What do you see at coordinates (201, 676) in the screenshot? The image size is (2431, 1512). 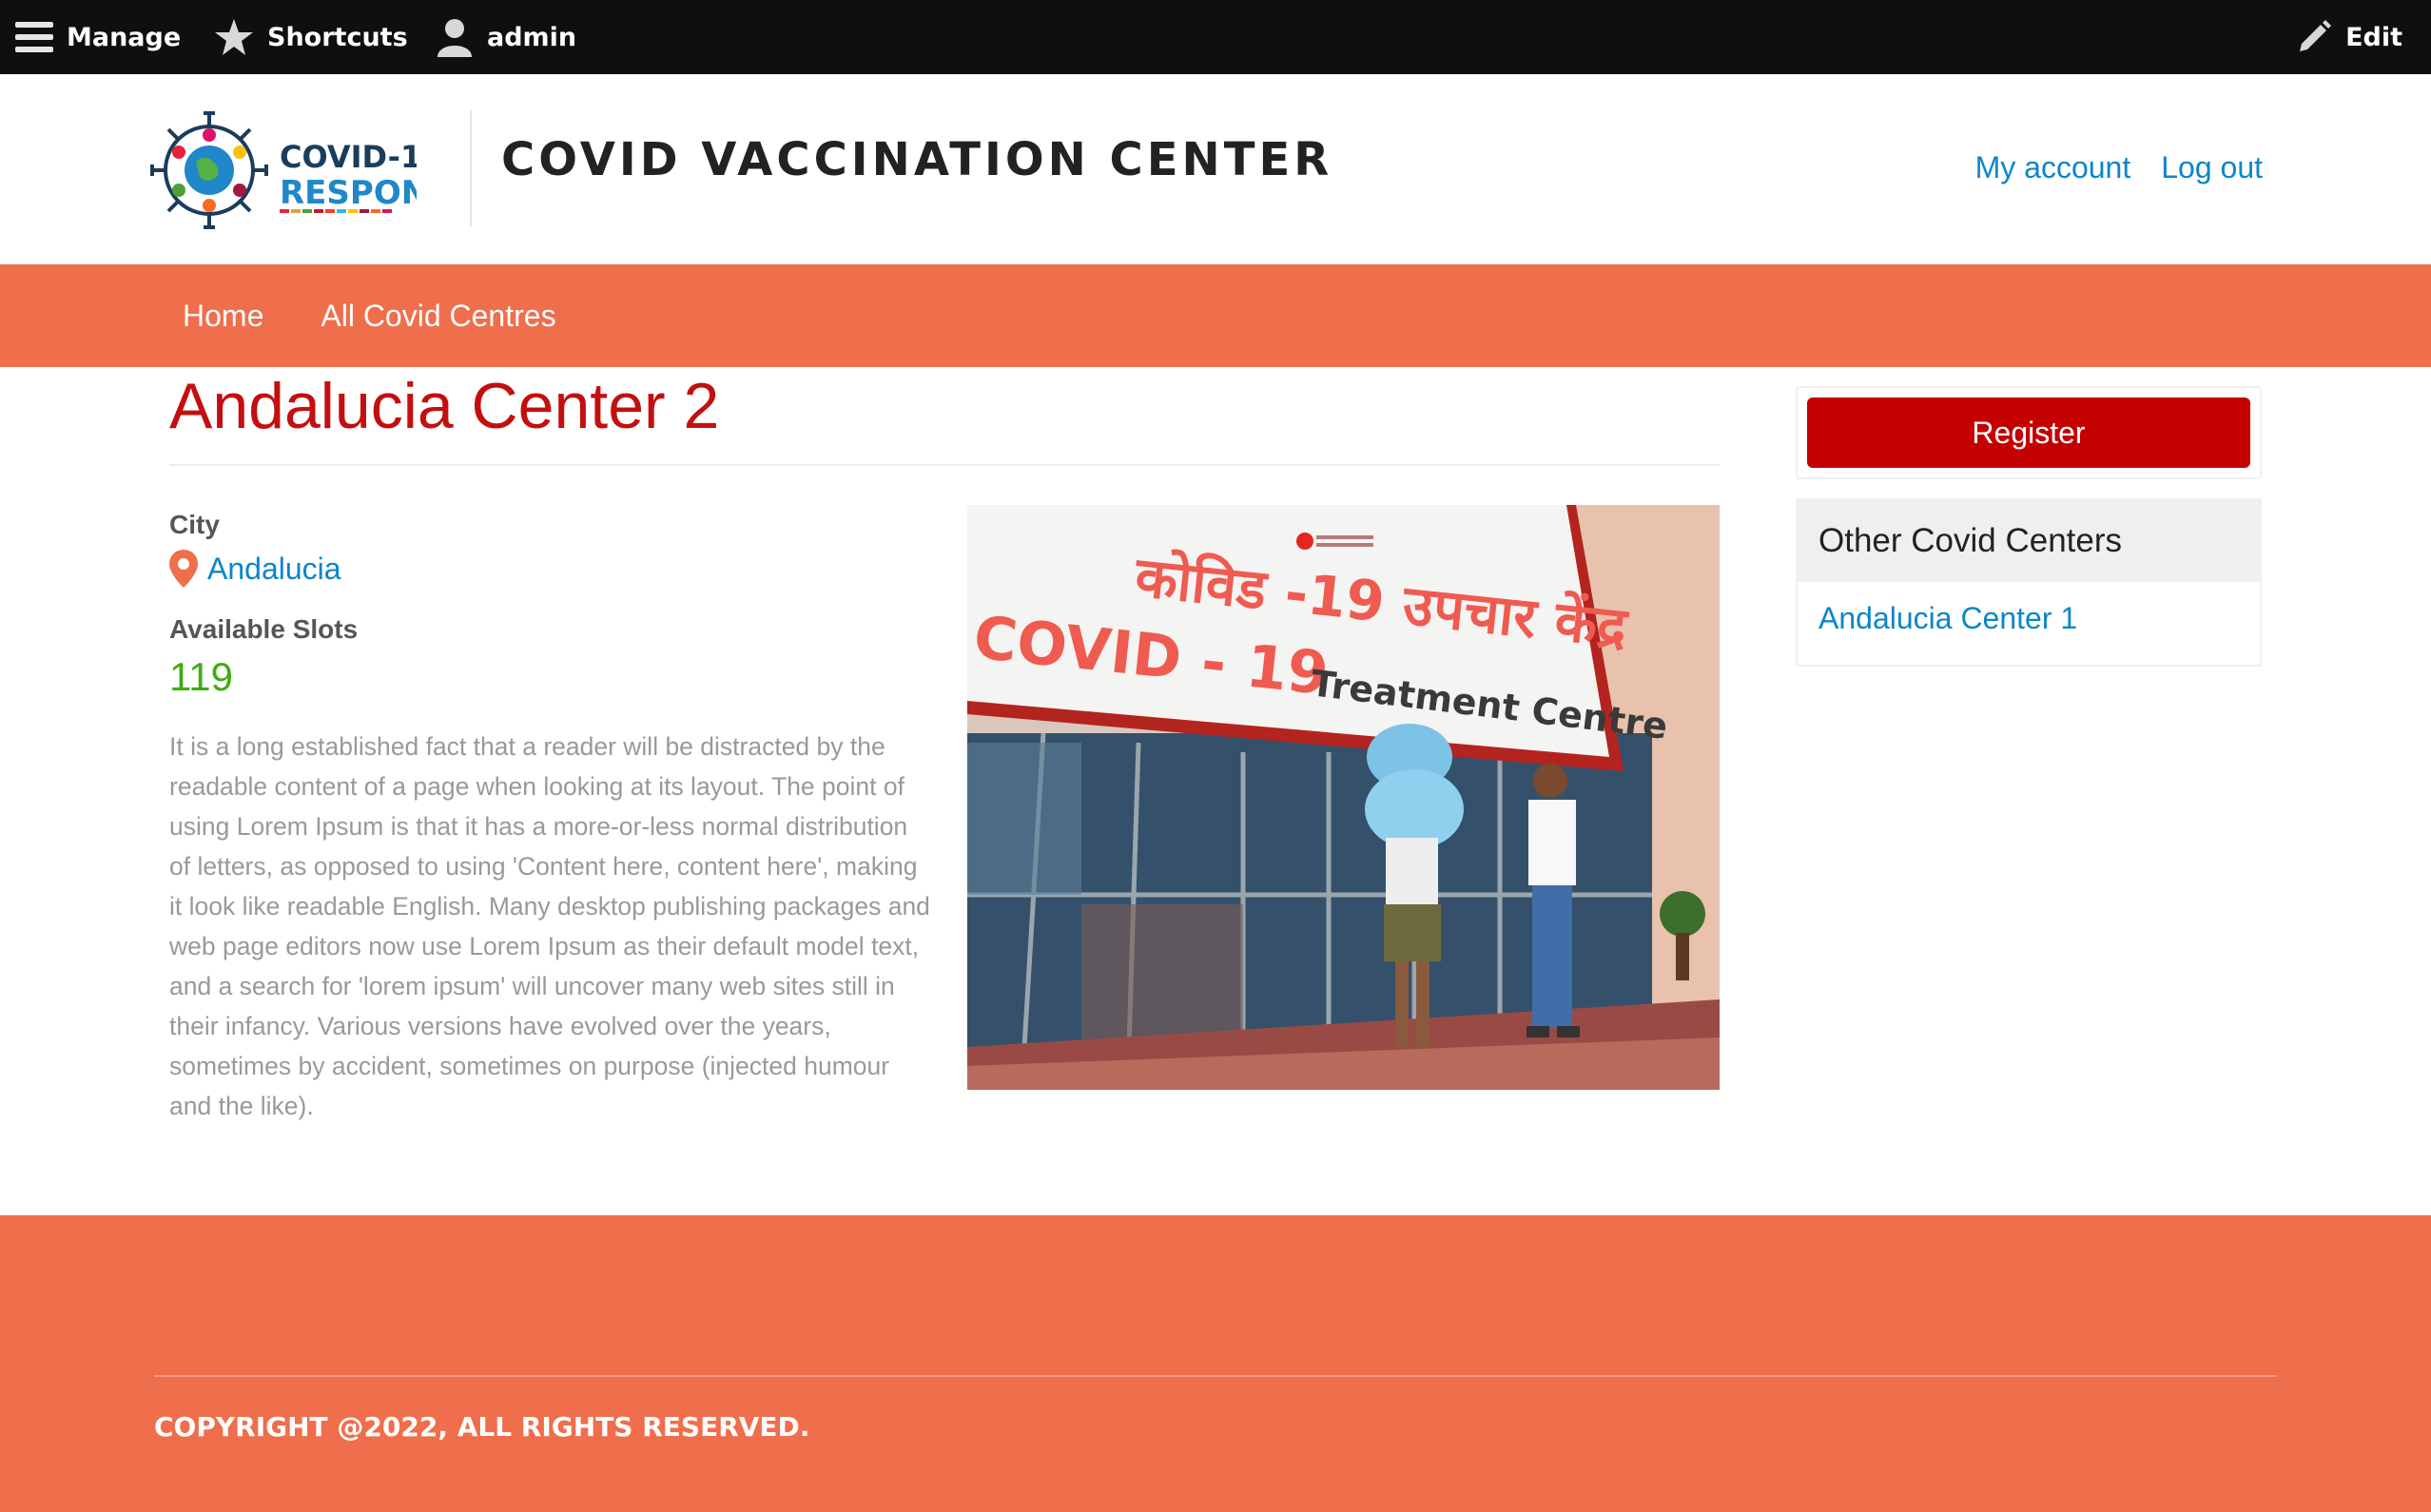 I see `available-slots-value: 119` at bounding box center [201, 676].